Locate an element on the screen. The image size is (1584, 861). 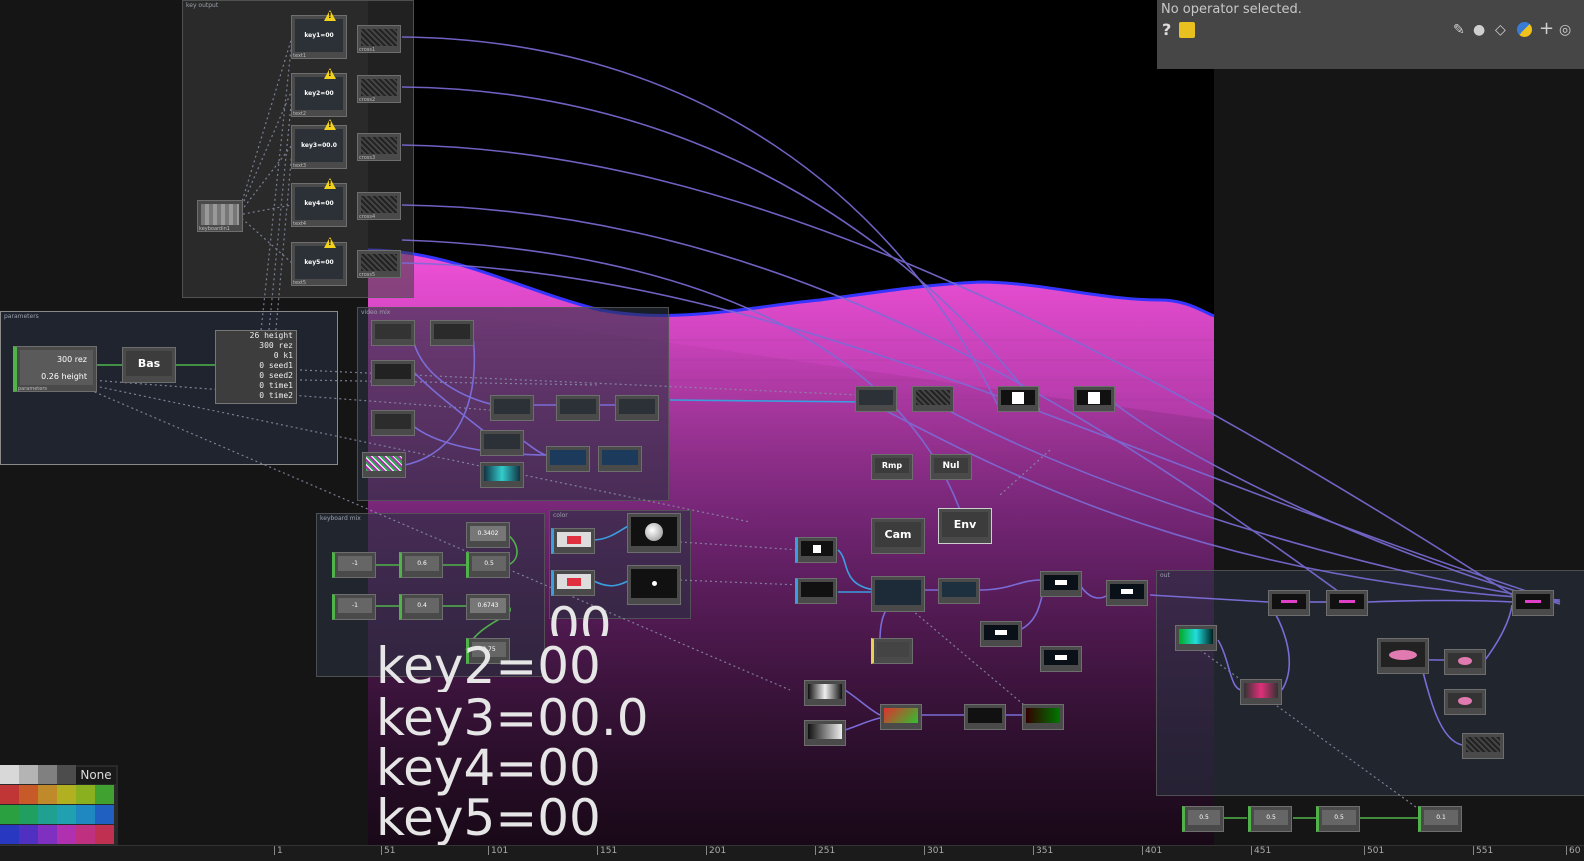
crossfade-operator: cross5 is located at coordinates (379, 264).